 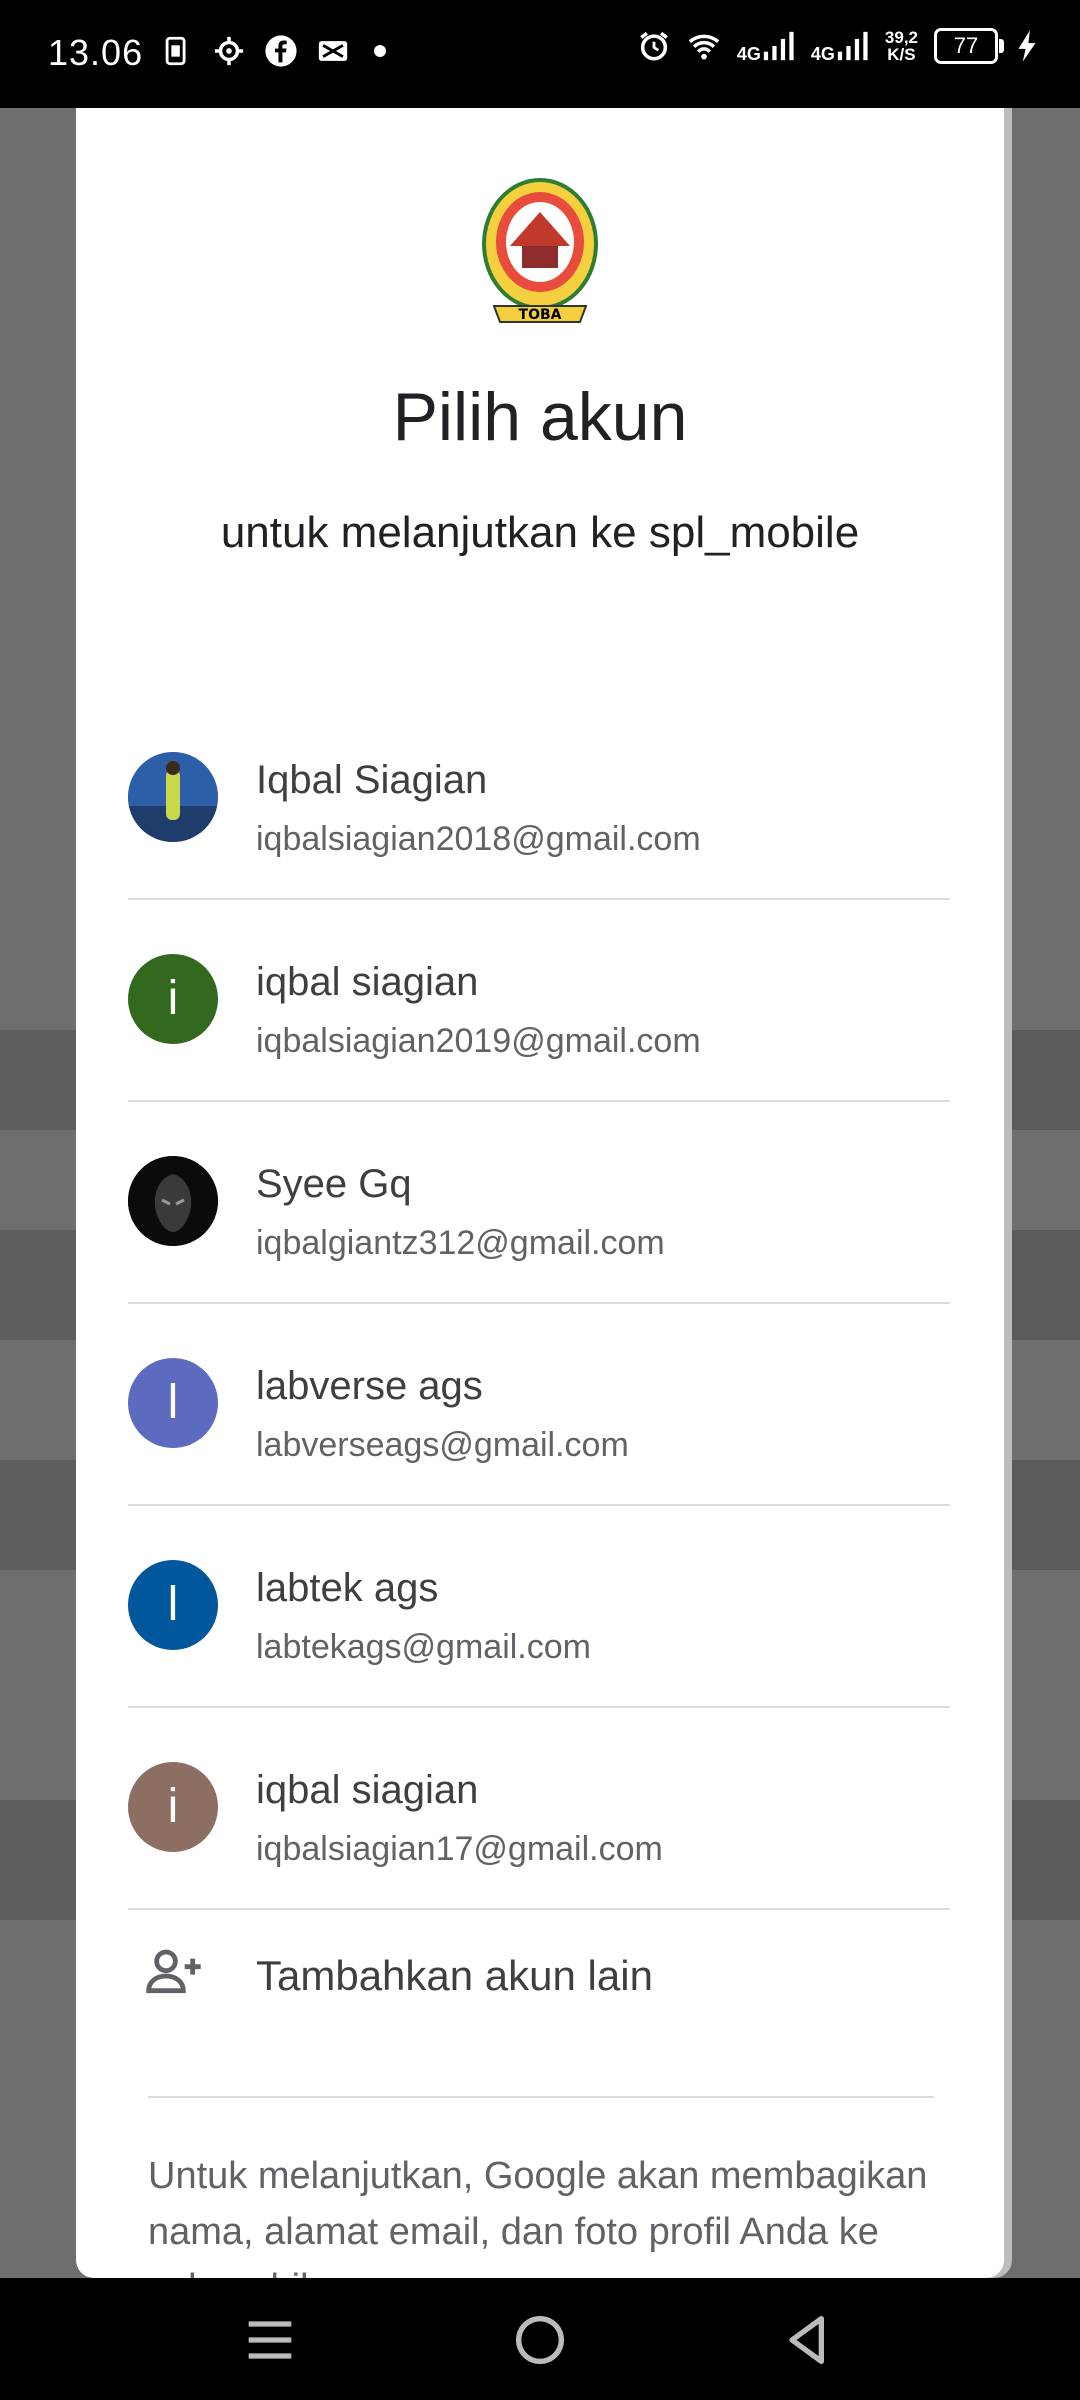 I want to click on signal-2: 4G, so click(x=840, y=46).